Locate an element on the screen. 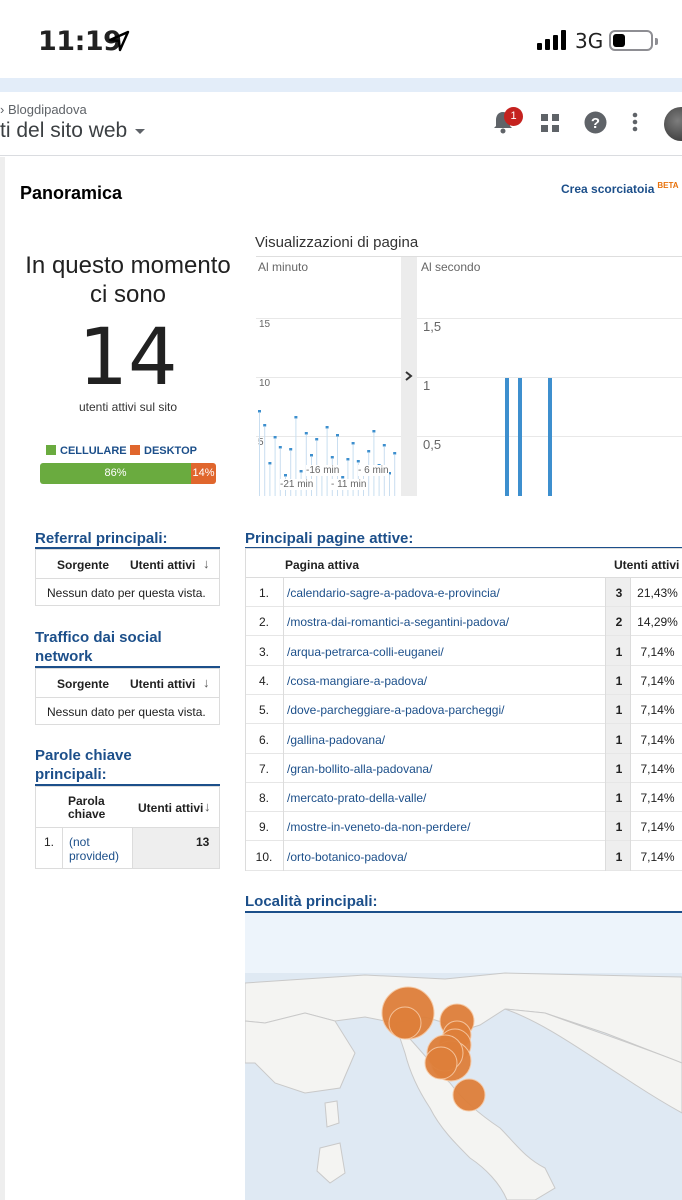 The image size is (682, 1200). col-active-page: Pagina attiva is located at coordinates (322, 565).